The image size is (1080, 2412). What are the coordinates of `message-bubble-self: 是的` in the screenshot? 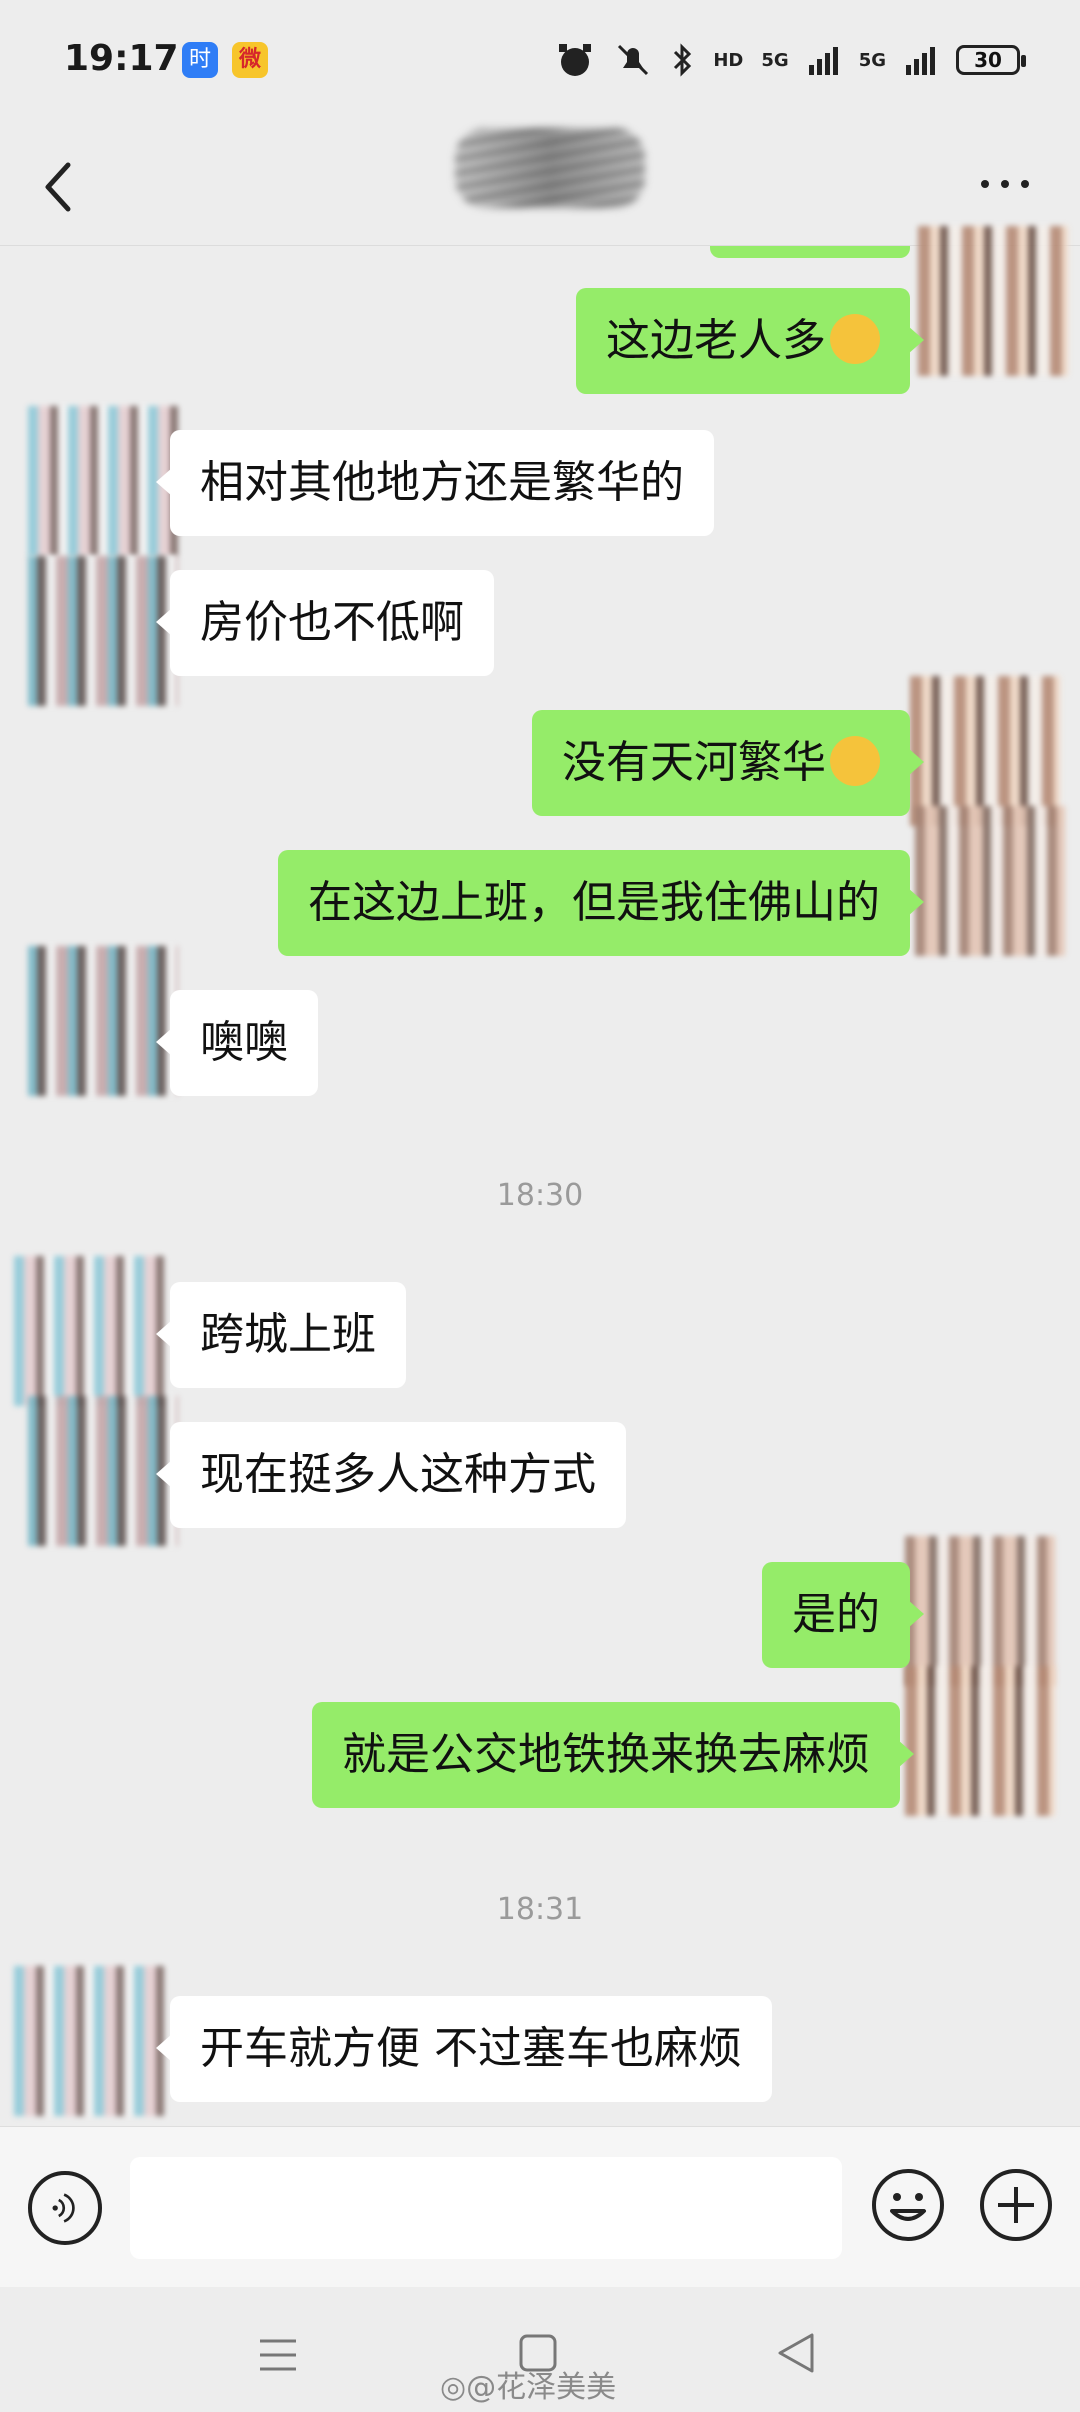 It's located at (843, 1615).